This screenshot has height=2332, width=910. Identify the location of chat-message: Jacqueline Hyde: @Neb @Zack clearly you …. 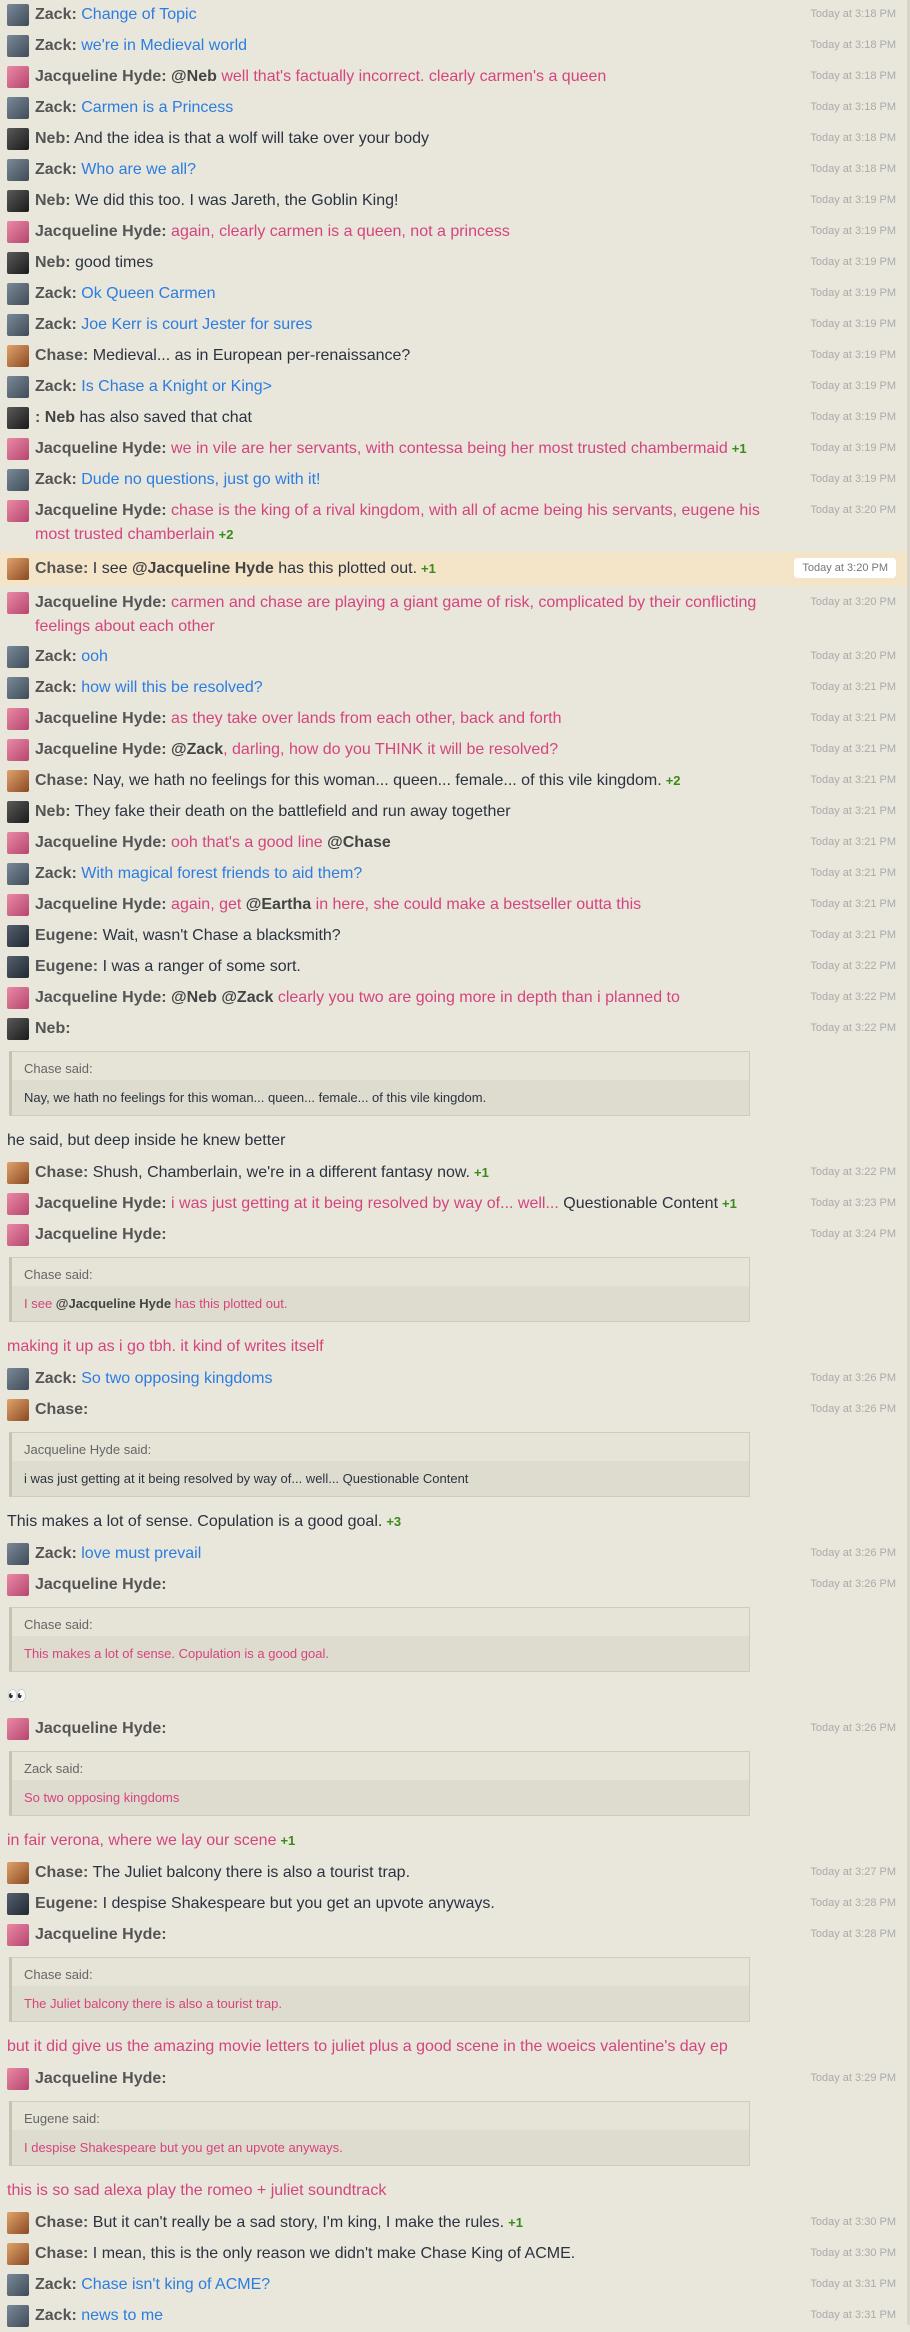
(455, 998).